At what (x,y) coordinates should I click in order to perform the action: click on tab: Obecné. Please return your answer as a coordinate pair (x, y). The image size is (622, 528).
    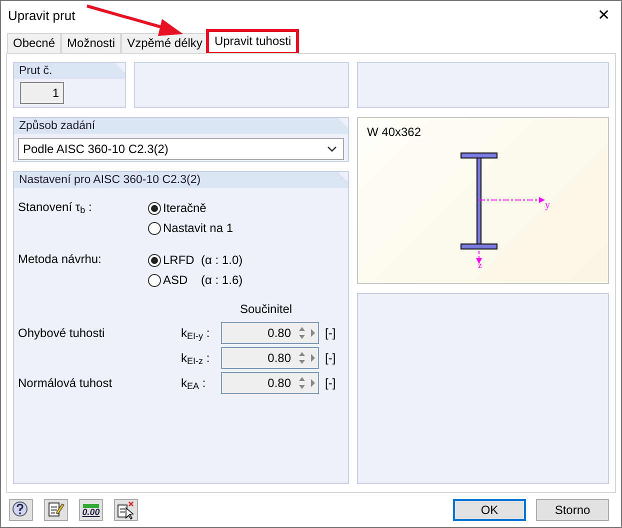
    Looking at the image, I should click on (34, 43).